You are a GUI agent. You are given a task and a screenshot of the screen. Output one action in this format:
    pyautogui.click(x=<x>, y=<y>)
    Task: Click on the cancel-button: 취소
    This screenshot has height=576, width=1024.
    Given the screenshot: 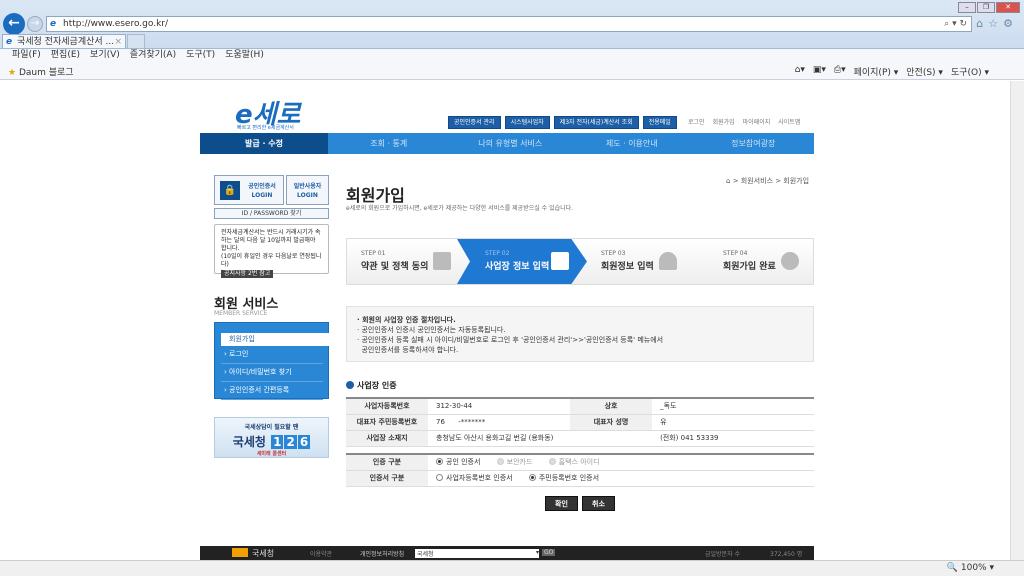 What is the action you would take?
    pyautogui.click(x=598, y=503)
    